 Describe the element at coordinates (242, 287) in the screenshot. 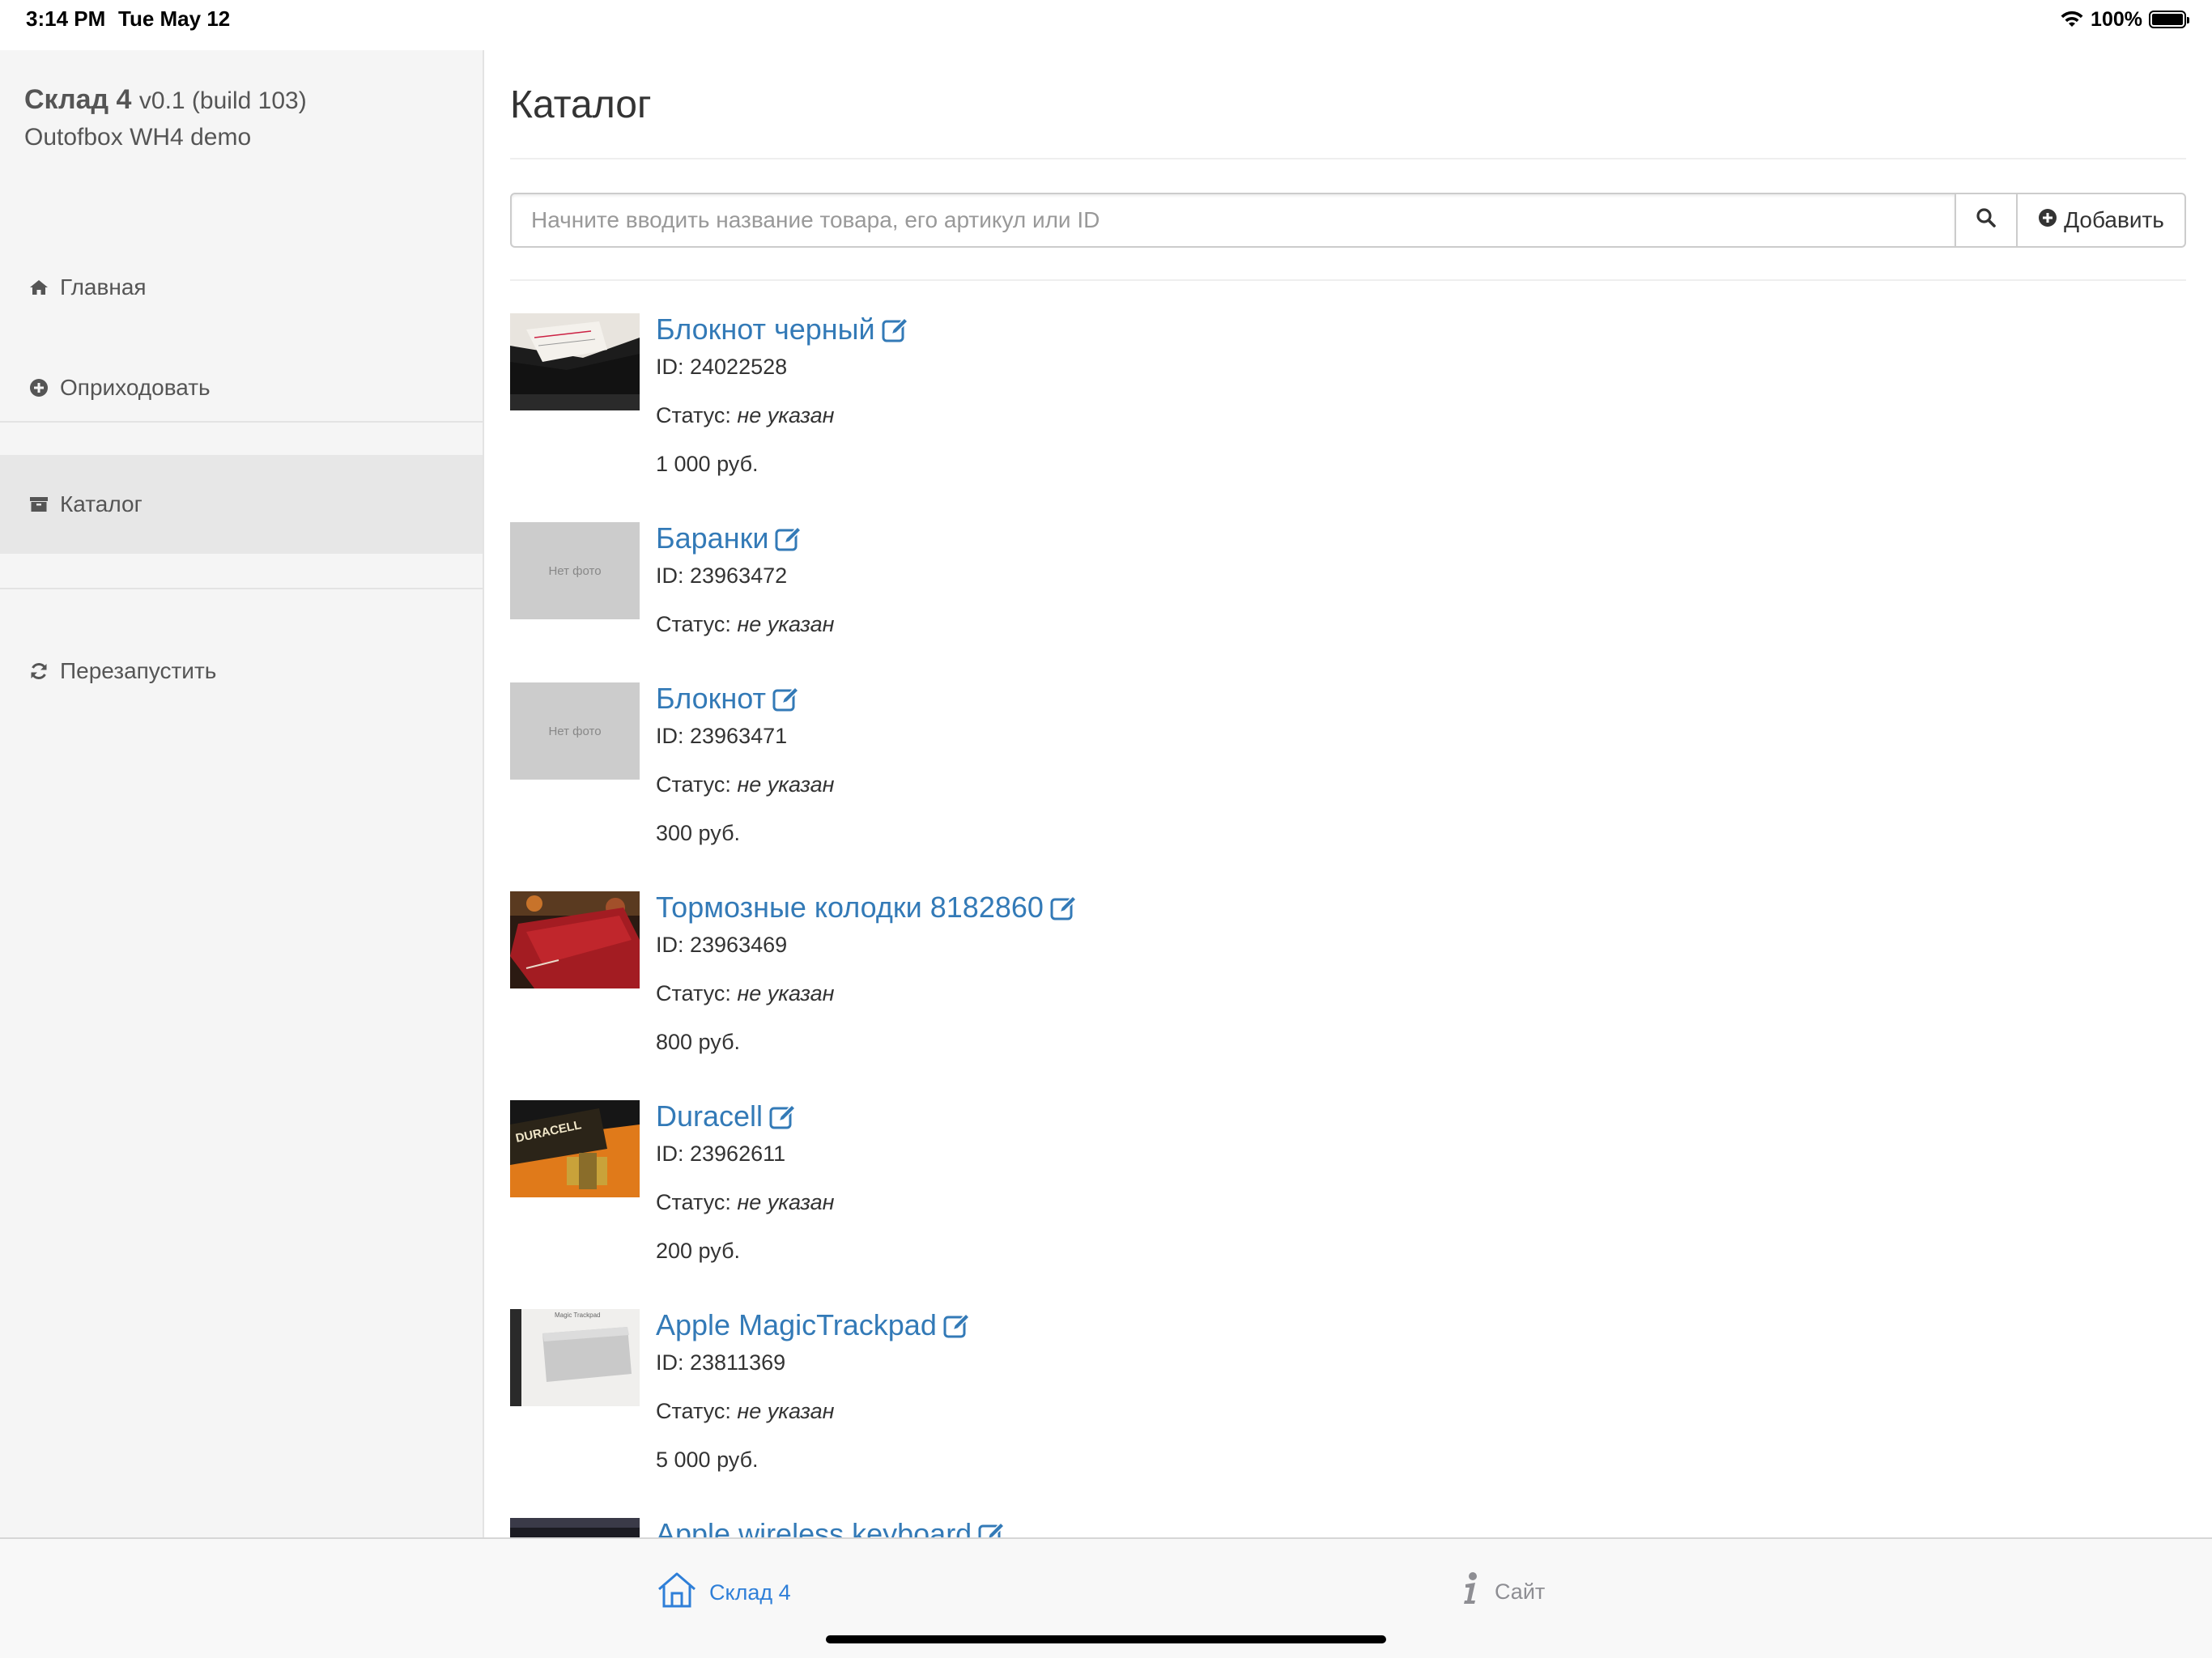

I see `sidebar-item-home: Главная` at that location.